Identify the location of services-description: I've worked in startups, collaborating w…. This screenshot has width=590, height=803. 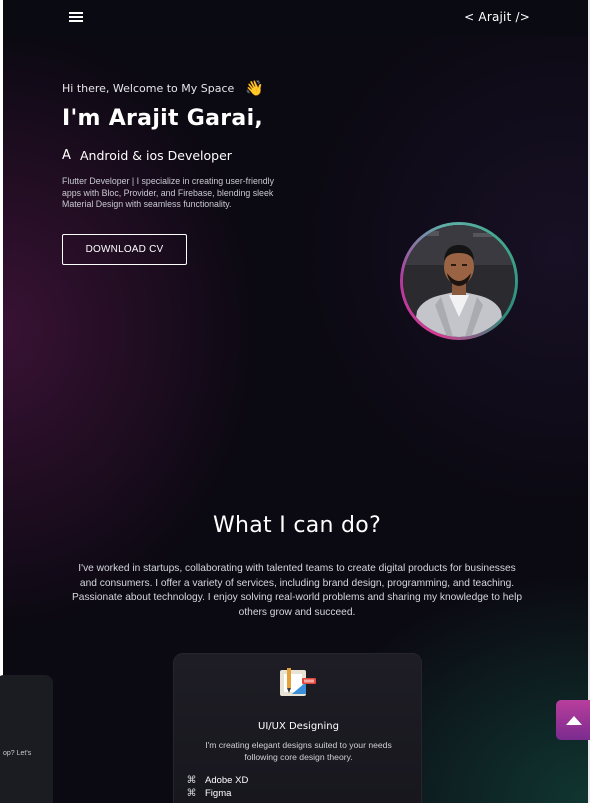
(297, 590).